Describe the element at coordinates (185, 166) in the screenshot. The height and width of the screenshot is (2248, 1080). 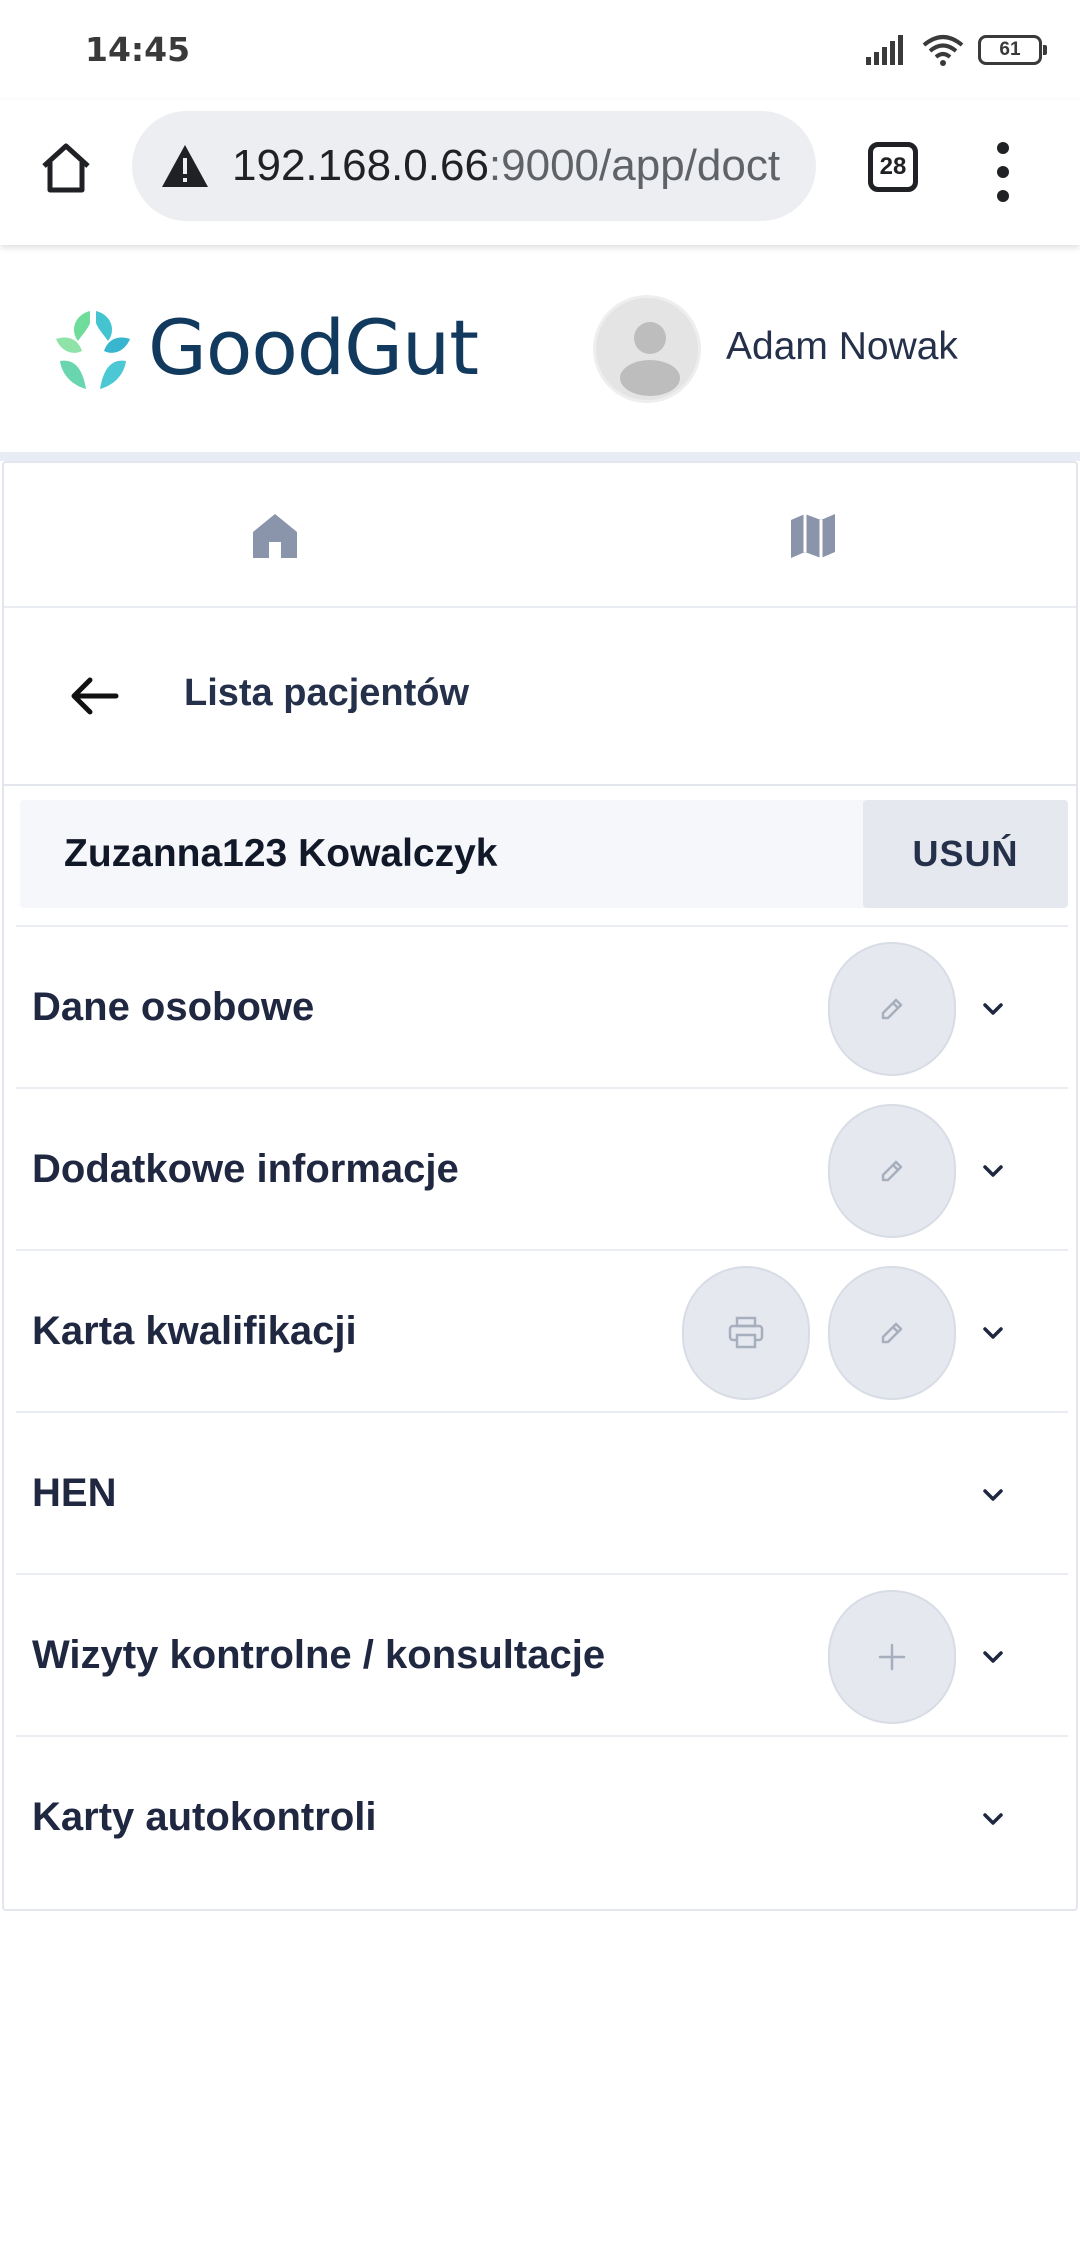
I see `warning-icon` at that location.